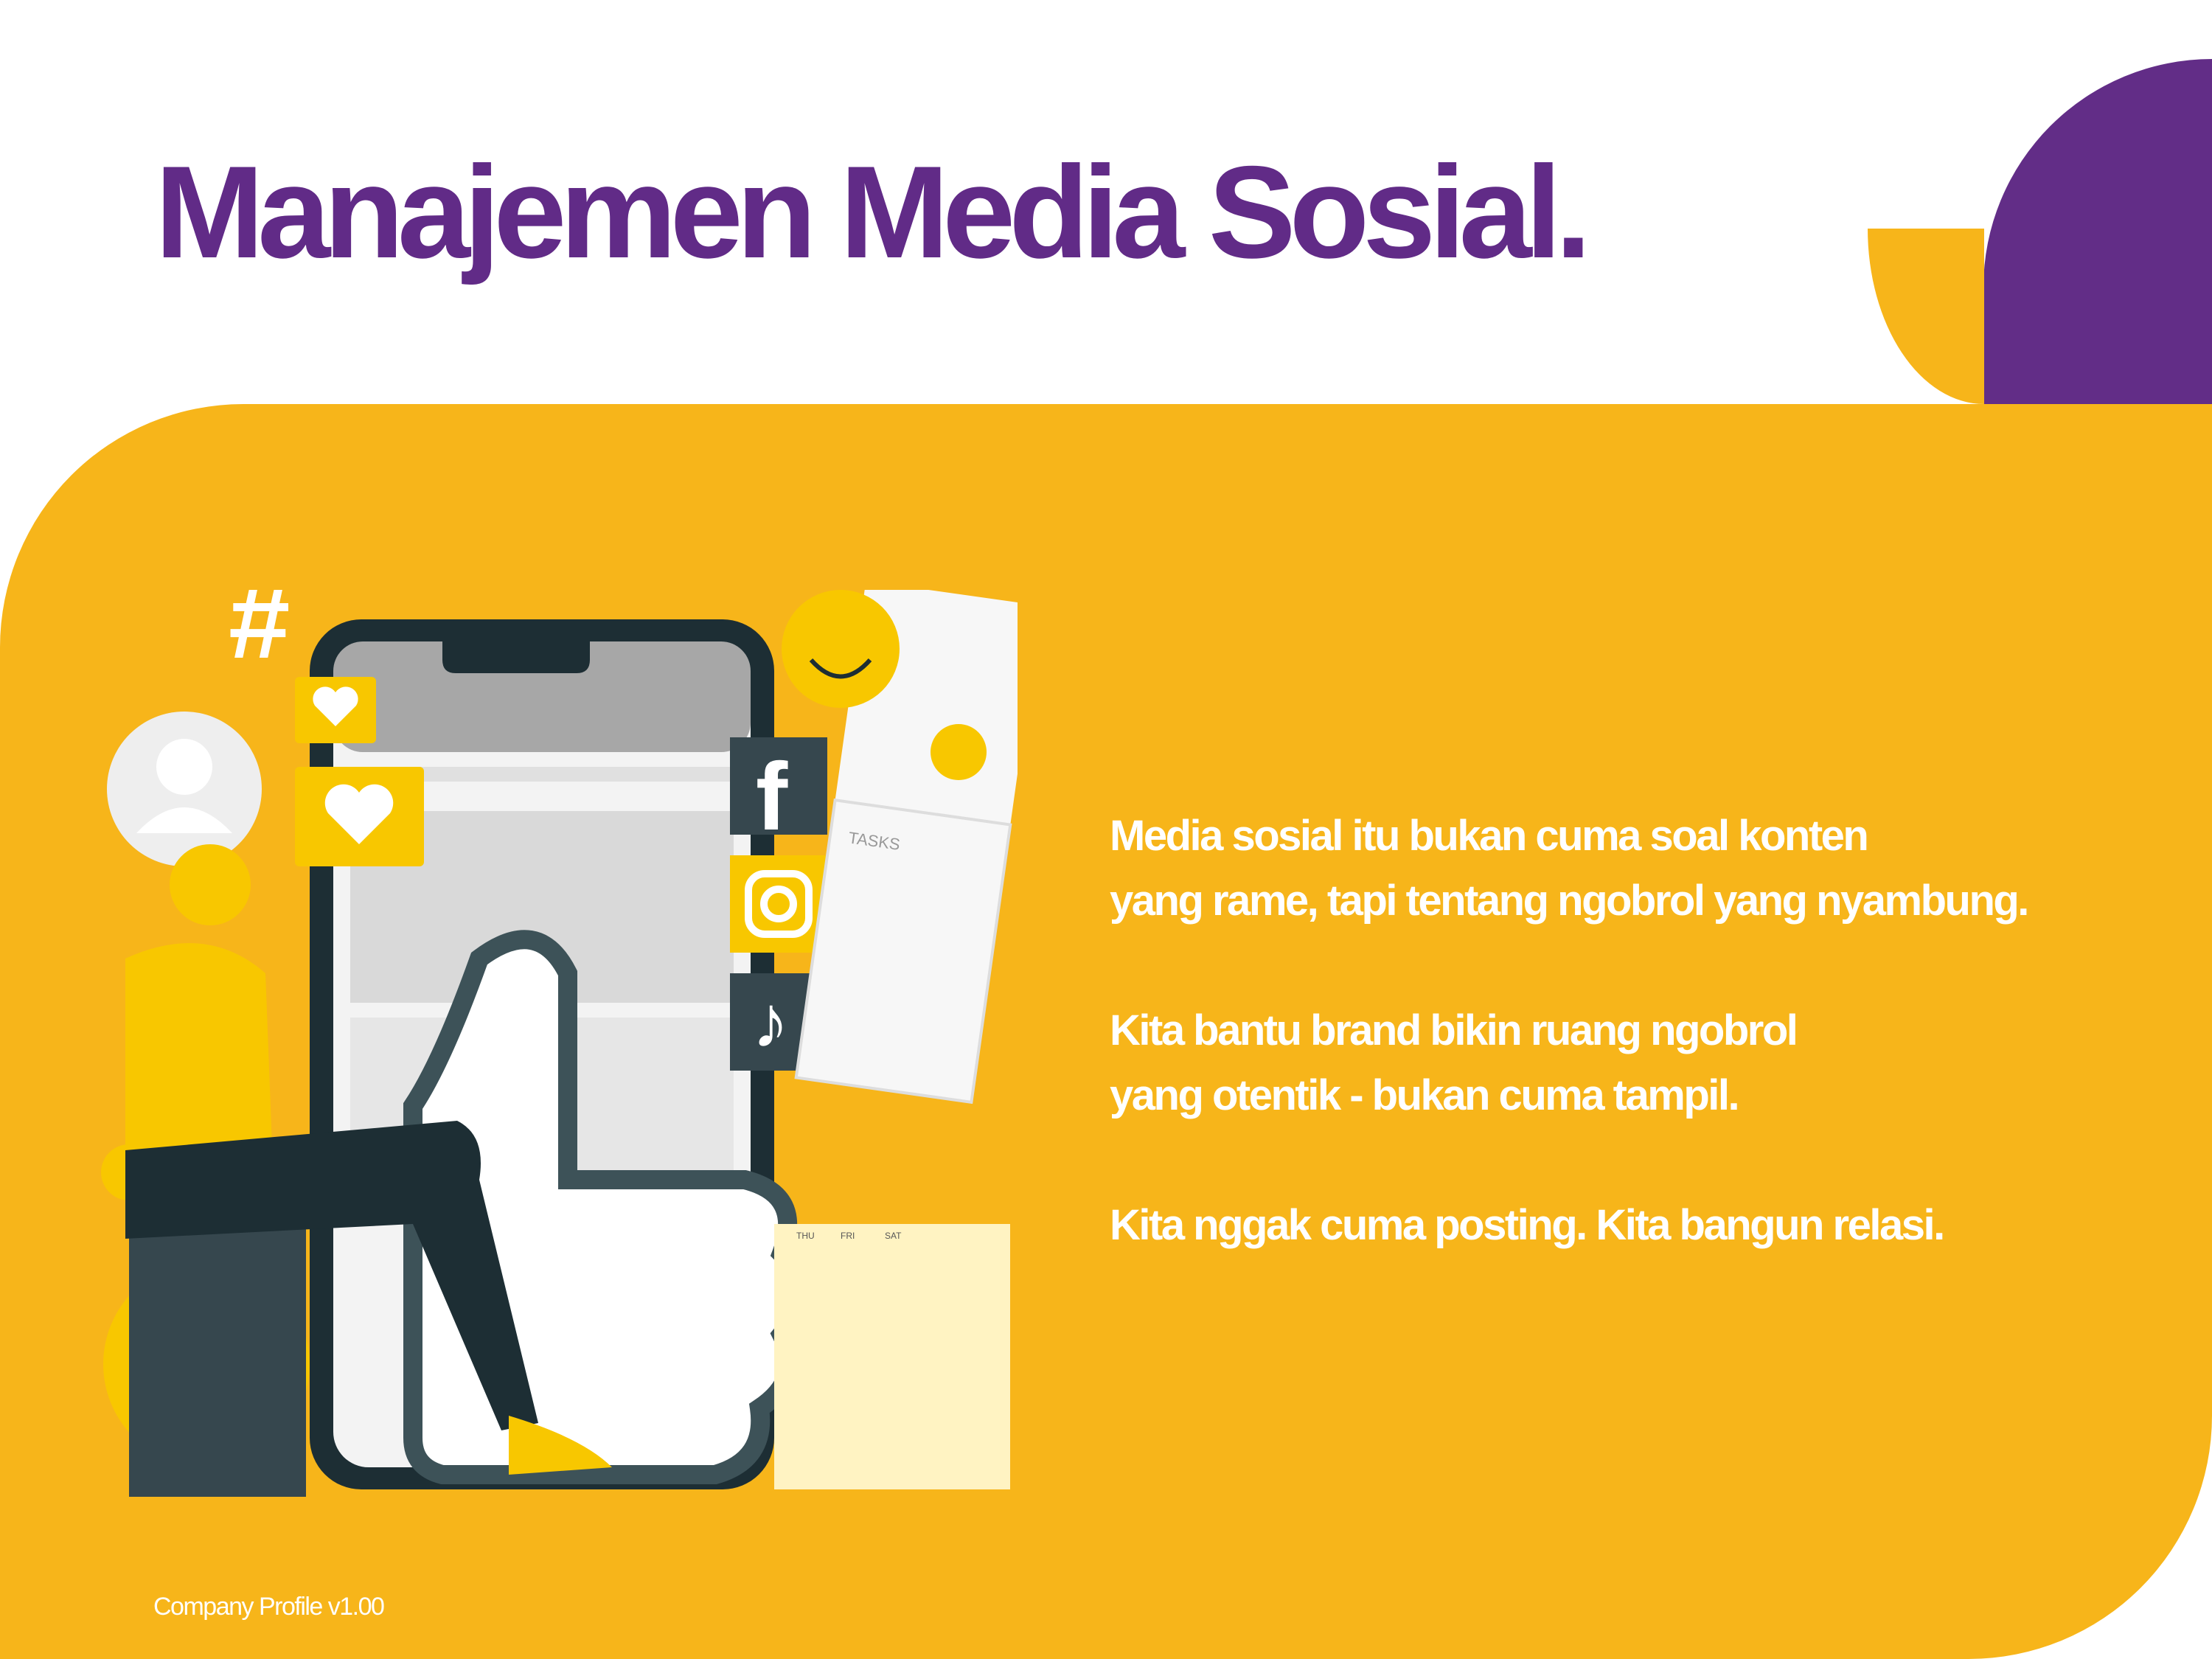  I want to click on svg-text: f, so click(772, 796).